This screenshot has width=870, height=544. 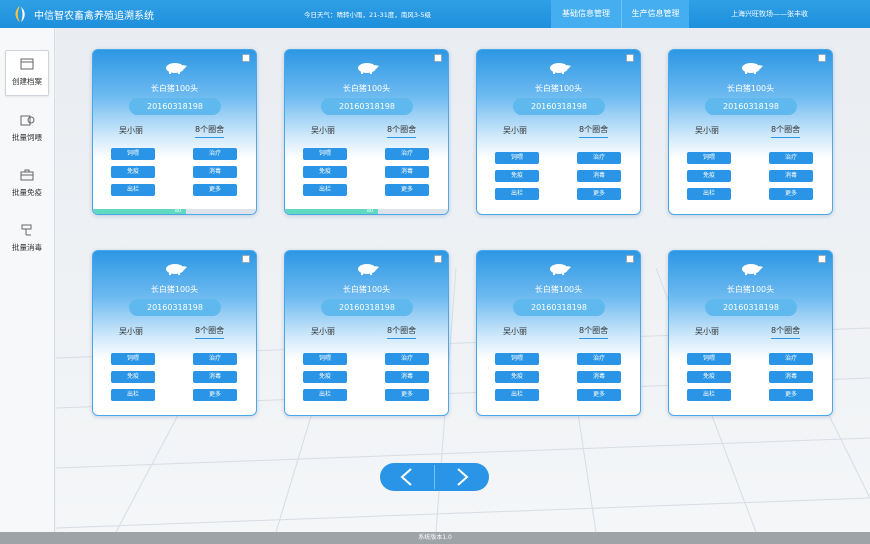 I want to click on sidebar-item-batch-disinfect: 批量消毒, so click(x=27, y=240).